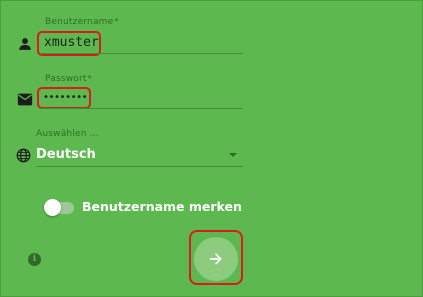 The width and height of the screenshot is (423, 297). What do you see at coordinates (233, 155) in the screenshot?
I see `chevron-down-icon` at bounding box center [233, 155].